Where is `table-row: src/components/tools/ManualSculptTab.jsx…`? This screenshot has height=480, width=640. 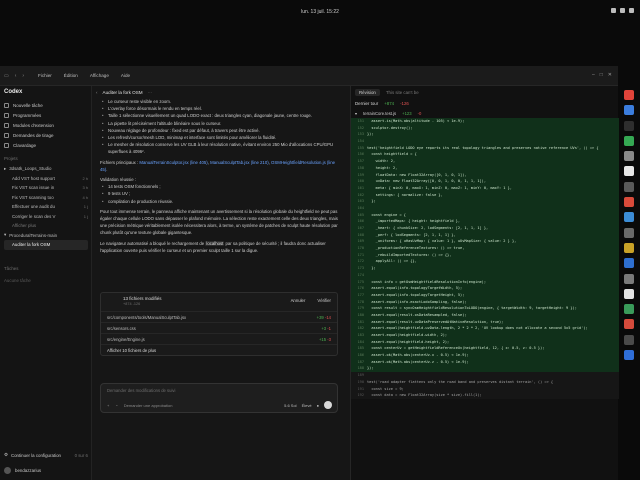
table-row: src/components/tools/ManualSculptTab.jsx… is located at coordinates (219, 316).